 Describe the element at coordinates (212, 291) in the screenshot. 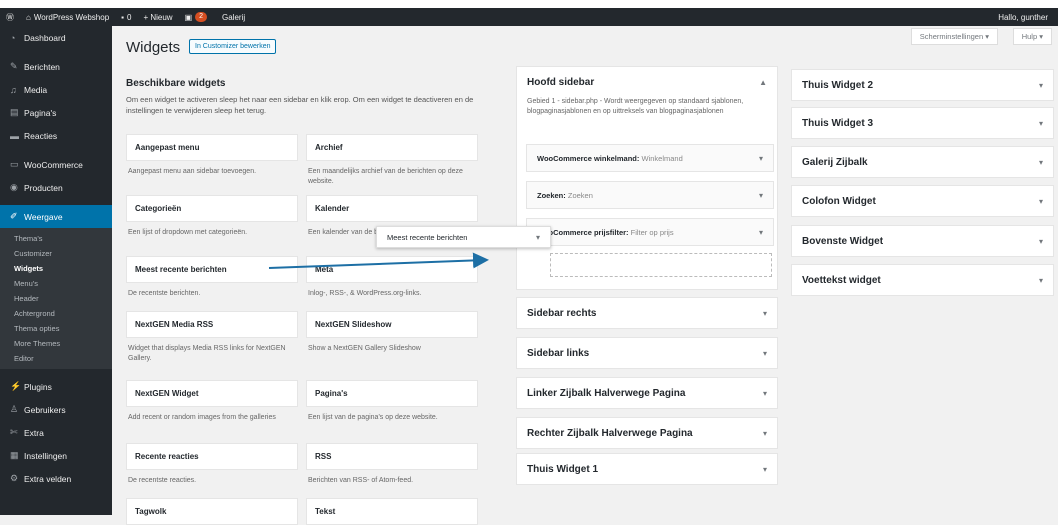

I see `widget-description: De recentste berichten.` at that location.